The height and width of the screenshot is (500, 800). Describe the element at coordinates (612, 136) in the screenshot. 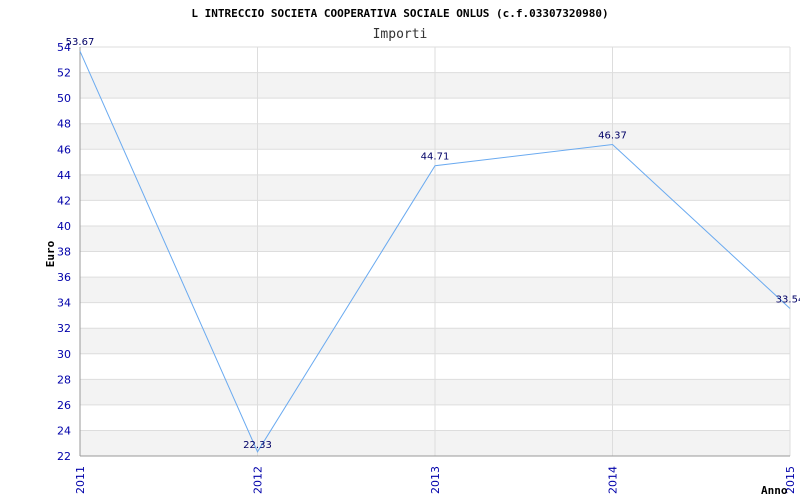

I see `data-label: 46.37` at that location.